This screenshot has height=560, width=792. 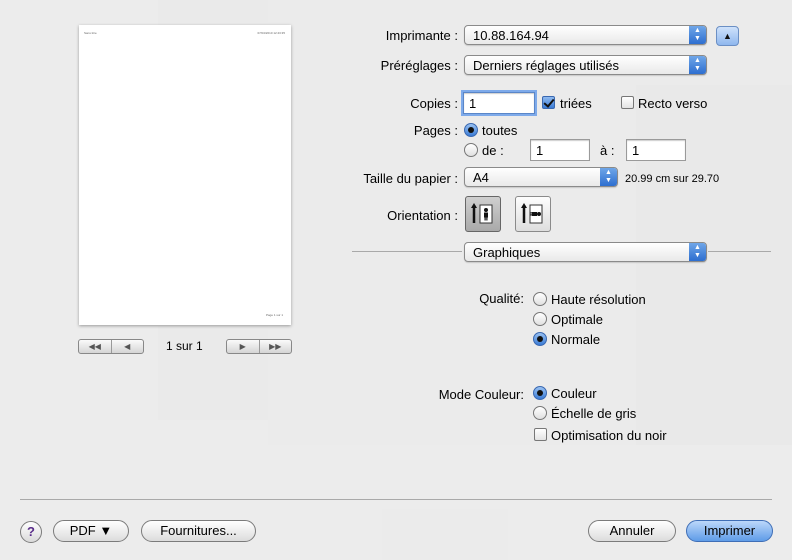 What do you see at coordinates (540, 413) in the screenshot?
I see `color-mode-grayscale-radio` at bounding box center [540, 413].